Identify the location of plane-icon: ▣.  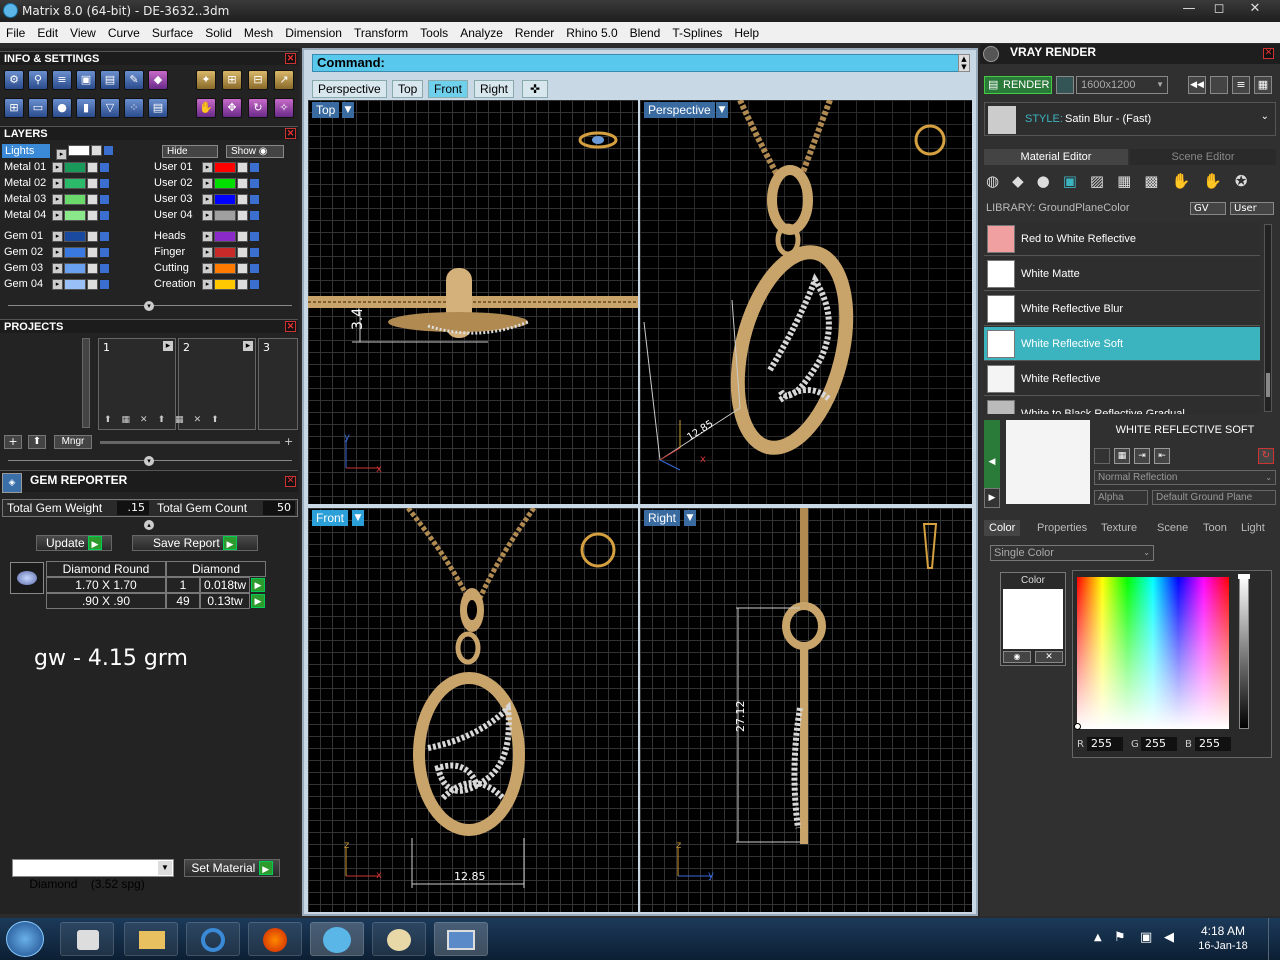
(1076, 181).